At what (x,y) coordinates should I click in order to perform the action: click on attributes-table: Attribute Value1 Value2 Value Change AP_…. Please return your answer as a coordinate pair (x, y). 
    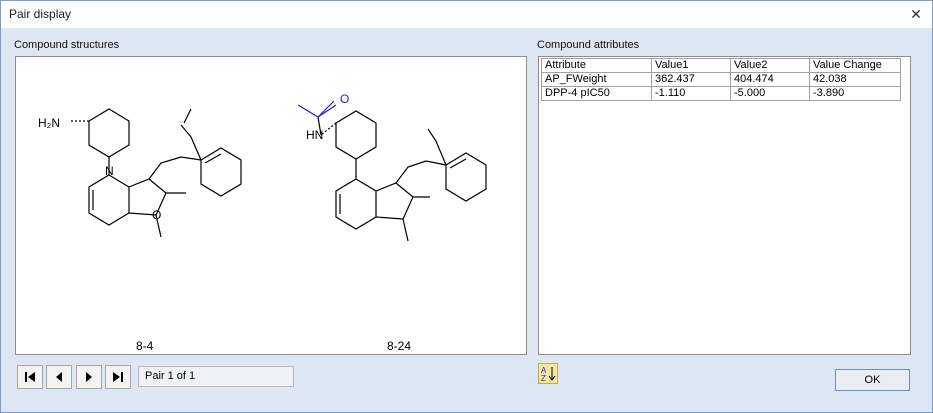
    Looking at the image, I should click on (721, 79).